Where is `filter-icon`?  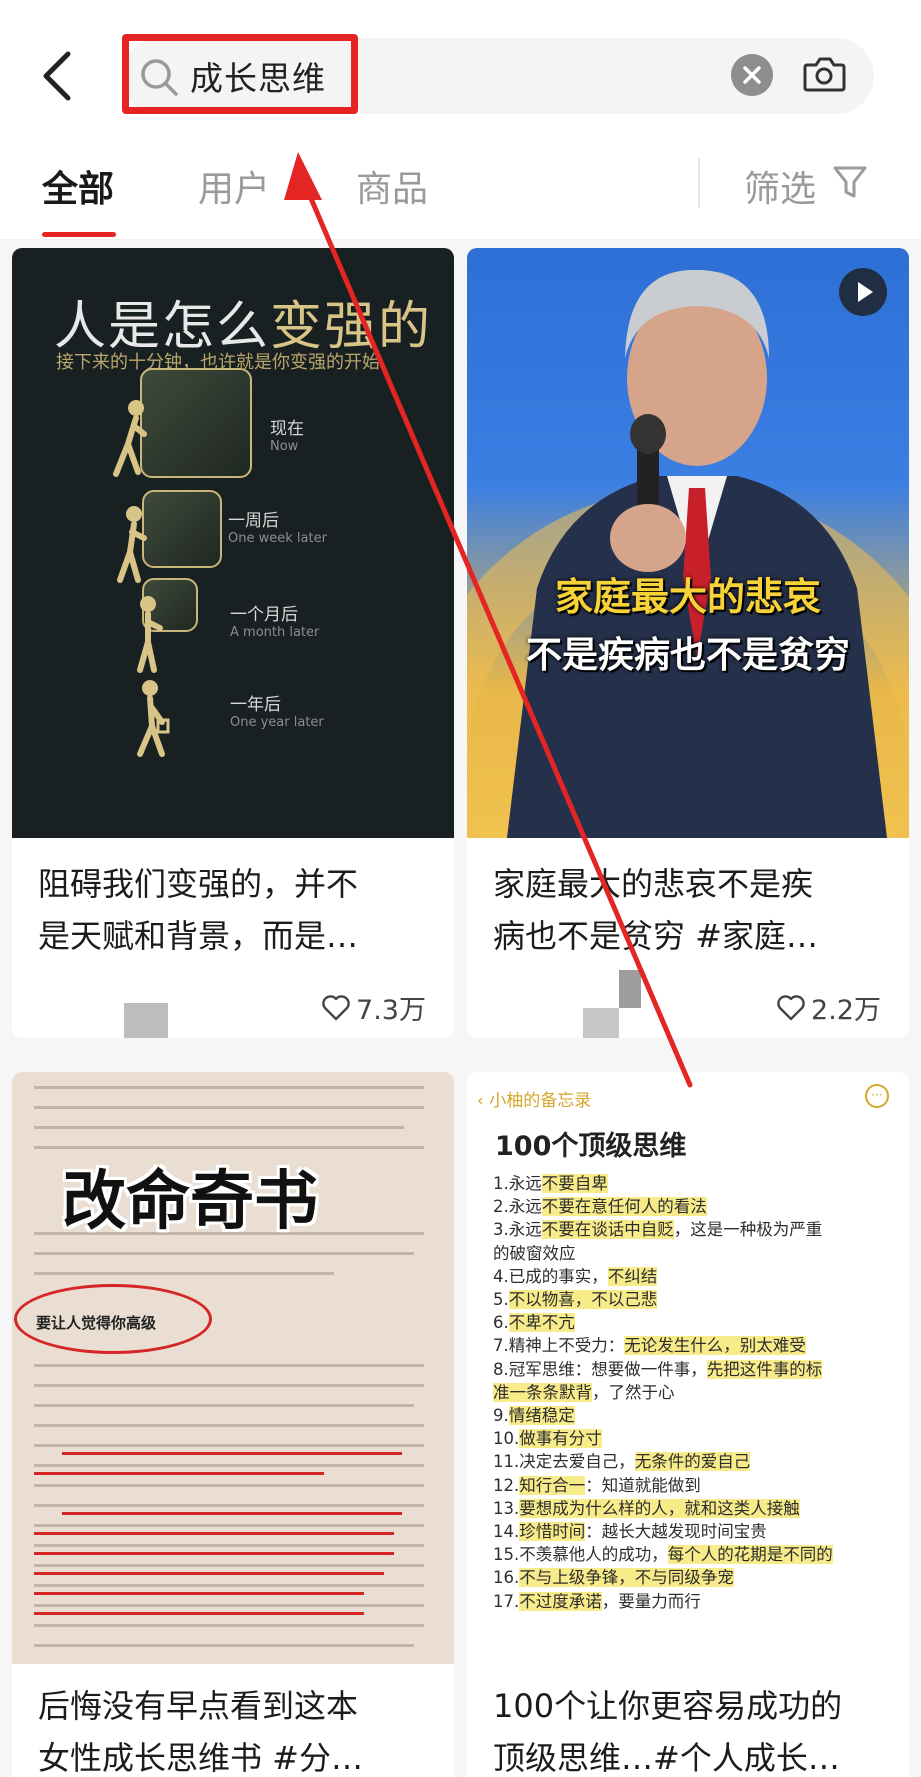 filter-icon is located at coordinates (850, 183).